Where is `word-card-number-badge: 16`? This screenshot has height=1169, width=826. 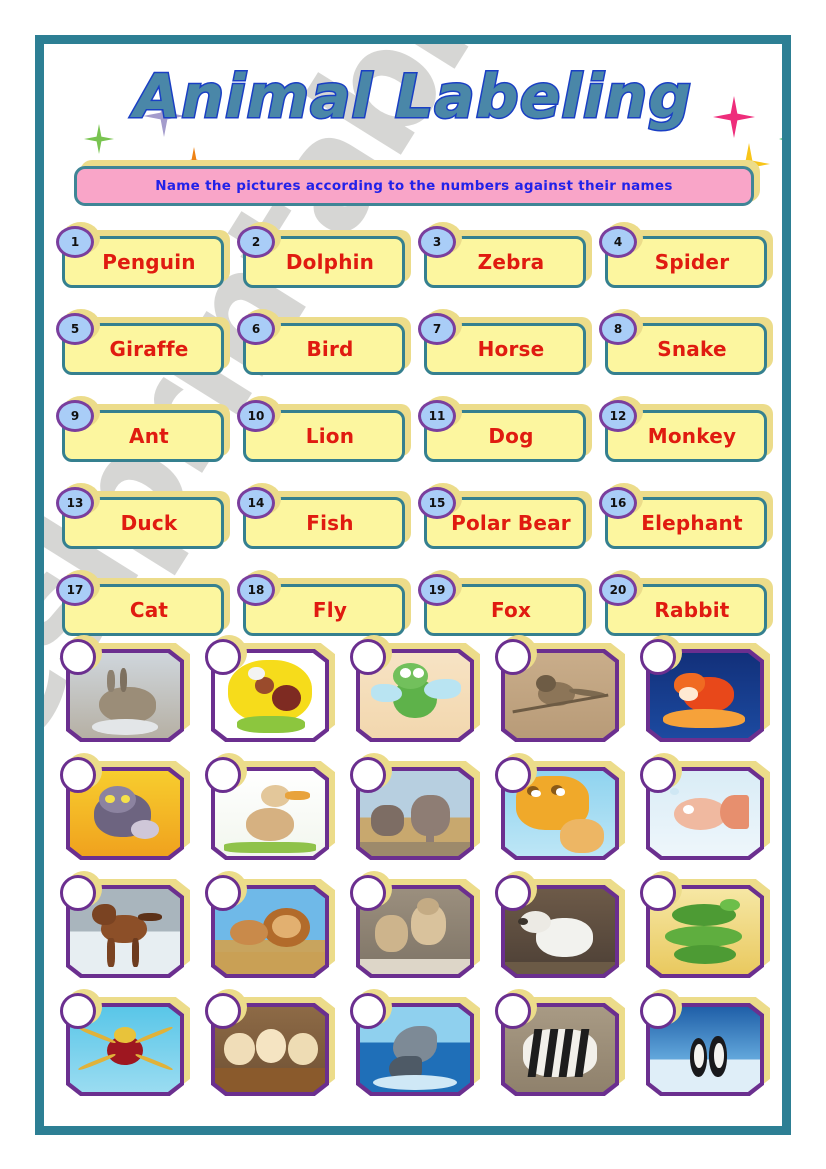
word-card-number-badge: 16 is located at coordinates (618, 503).